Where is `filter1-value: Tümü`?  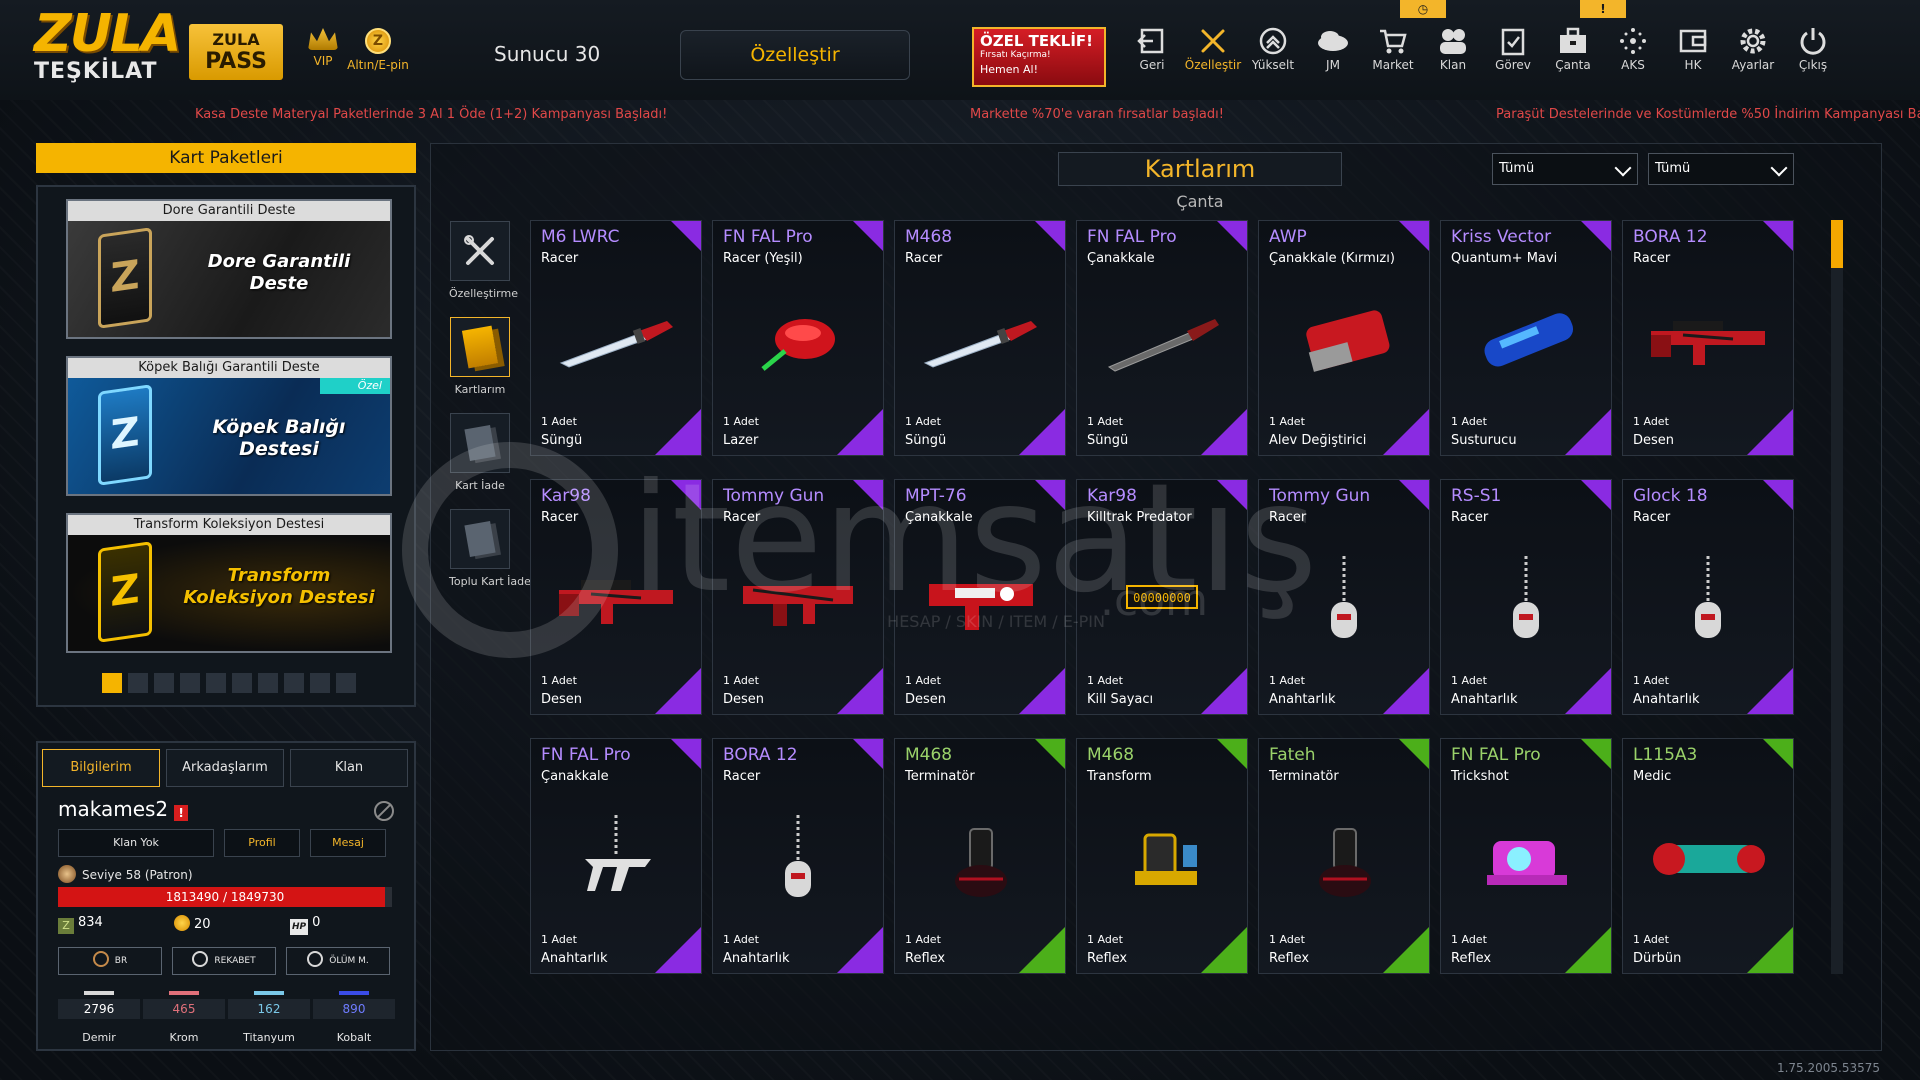 filter1-value: Tümü is located at coordinates (1517, 168).